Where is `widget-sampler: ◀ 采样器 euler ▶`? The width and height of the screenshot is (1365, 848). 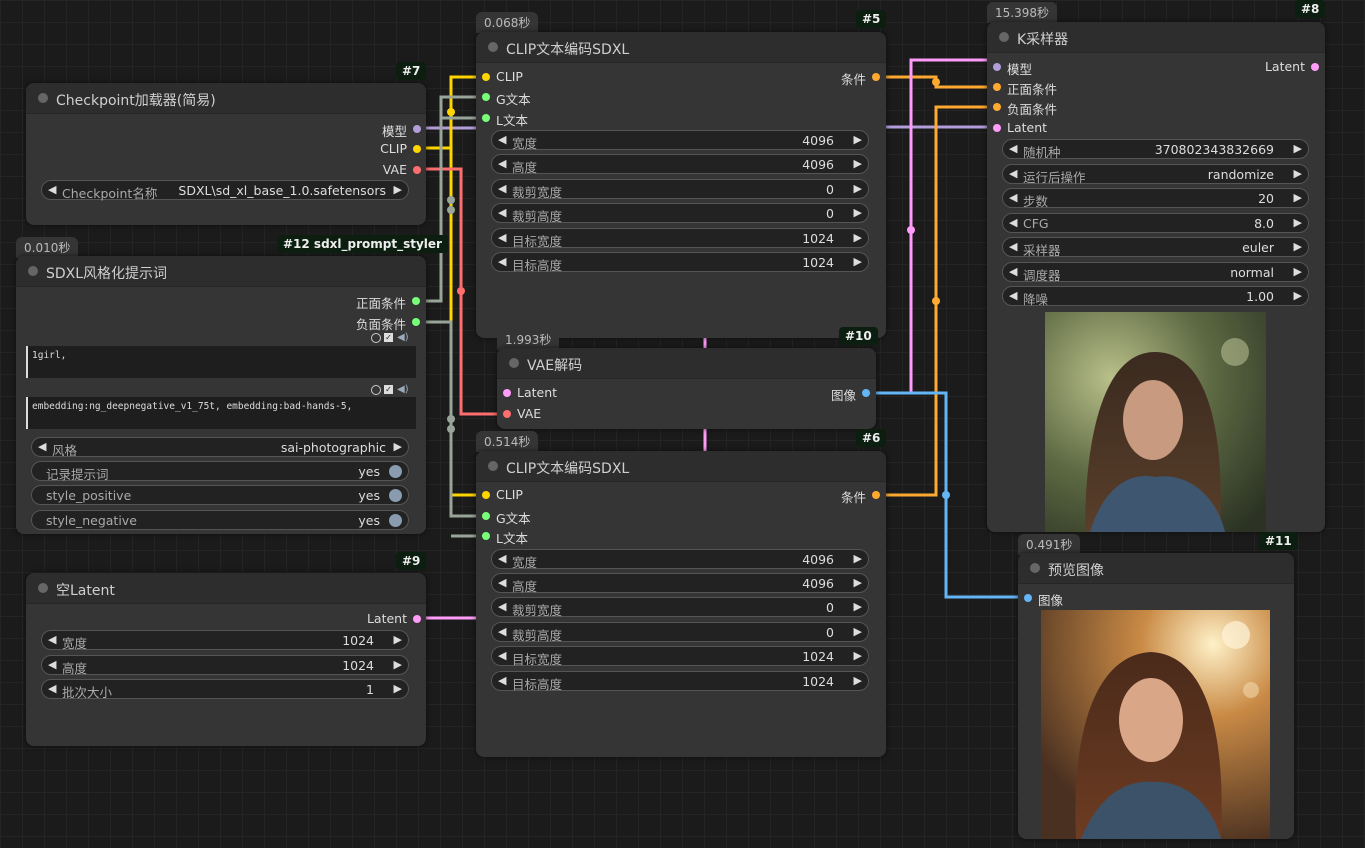 widget-sampler: ◀ 采样器 euler ▶ is located at coordinates (1155, 247).